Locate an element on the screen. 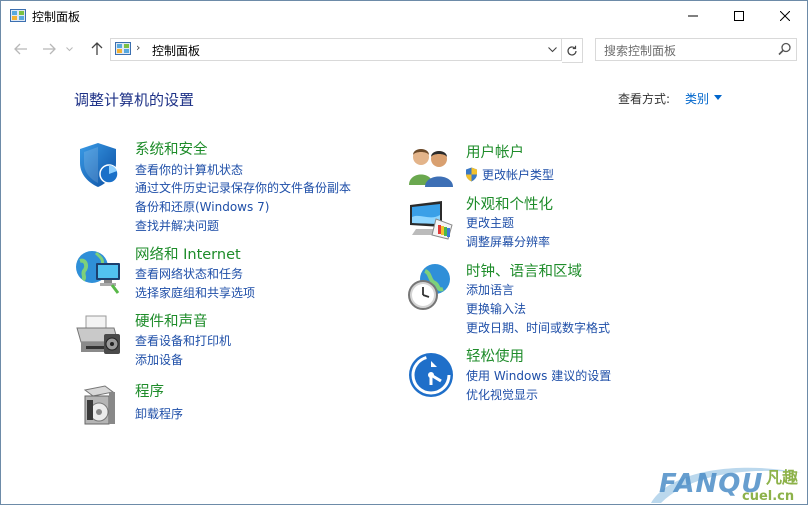 This screenshot has height=505, width=808. close-icon is located at coordinates (785, 16).